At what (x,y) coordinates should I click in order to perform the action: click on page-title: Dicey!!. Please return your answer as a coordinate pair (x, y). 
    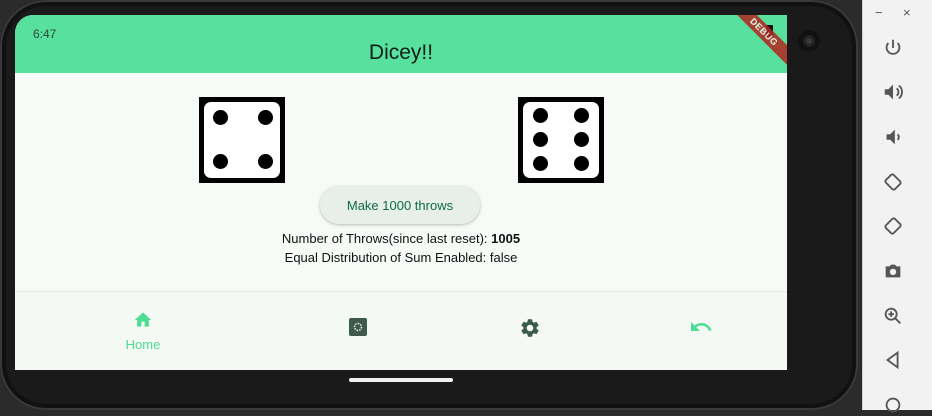
    Looking at the image, I should click on (401, 52).